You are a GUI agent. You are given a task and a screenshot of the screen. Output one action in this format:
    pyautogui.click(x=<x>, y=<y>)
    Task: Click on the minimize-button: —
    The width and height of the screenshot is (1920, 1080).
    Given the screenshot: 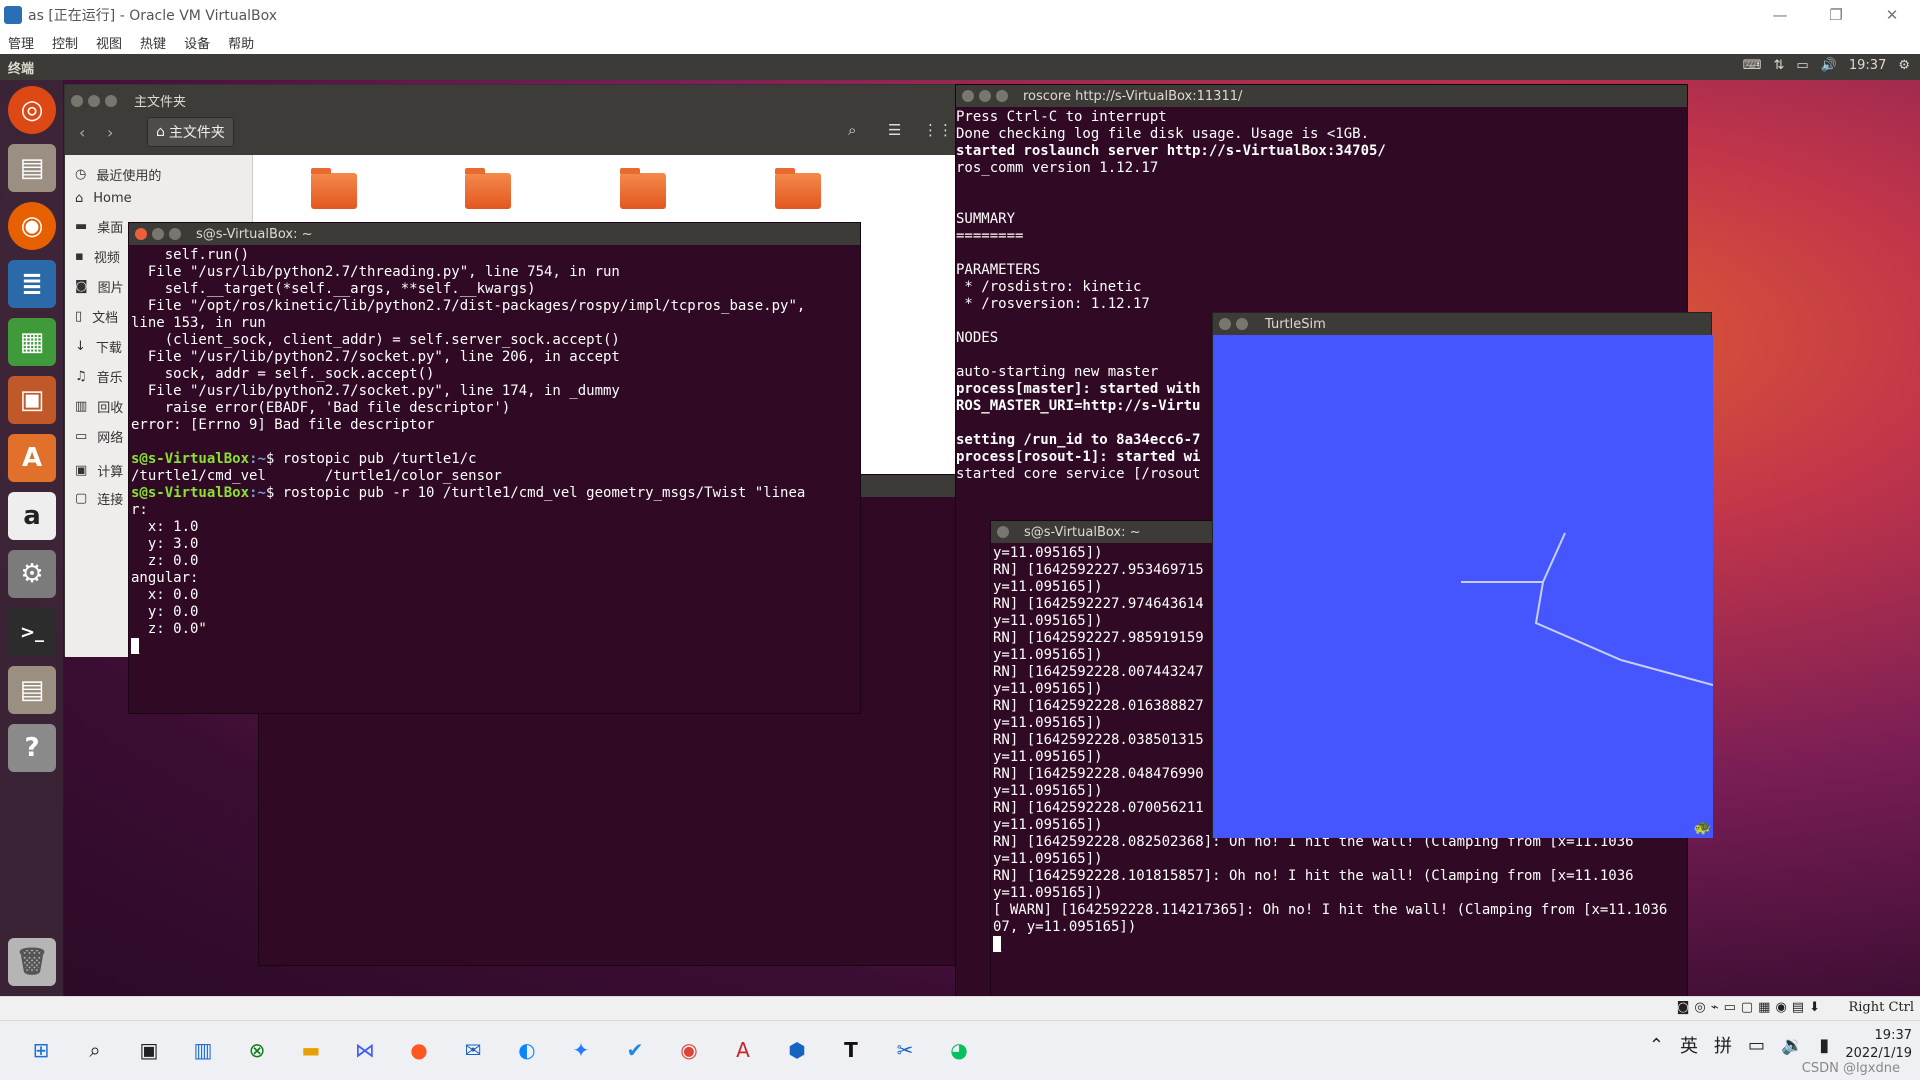 What is the action you would take?
    pyautogui.click(x=1780, y=15)
    